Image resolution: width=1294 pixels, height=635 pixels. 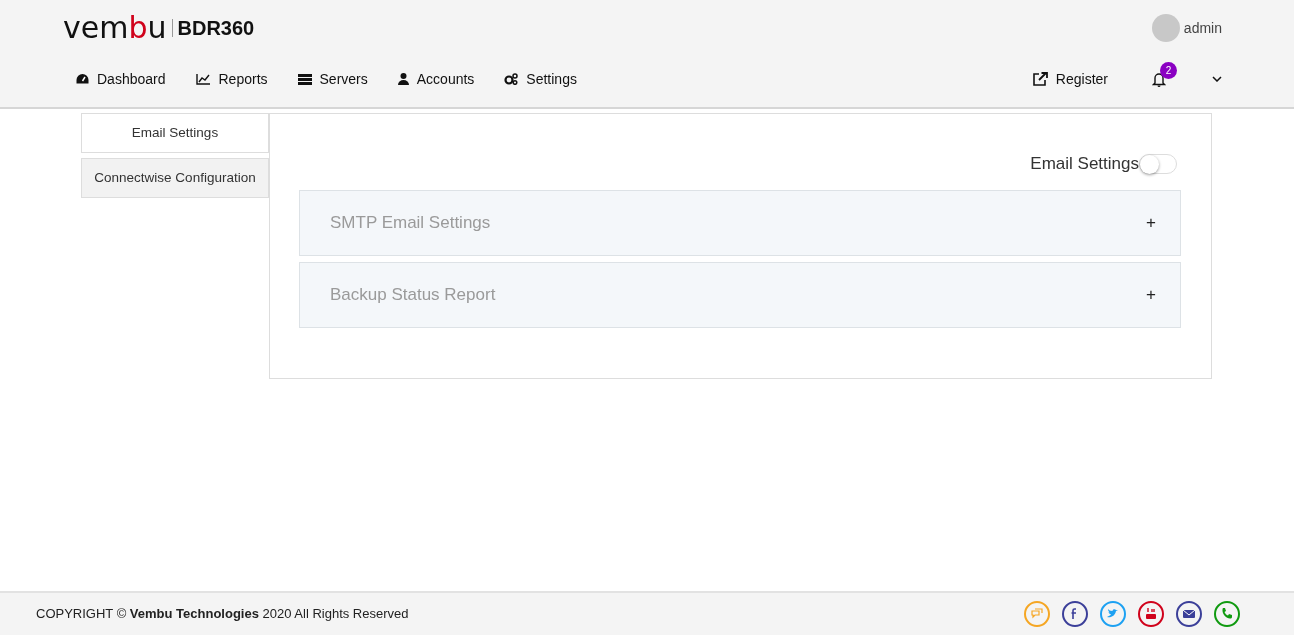 What do you see at coordinates (231, 79) in the screenshot?
I see `nav-link: Reports` at bounding box center [231, 79].